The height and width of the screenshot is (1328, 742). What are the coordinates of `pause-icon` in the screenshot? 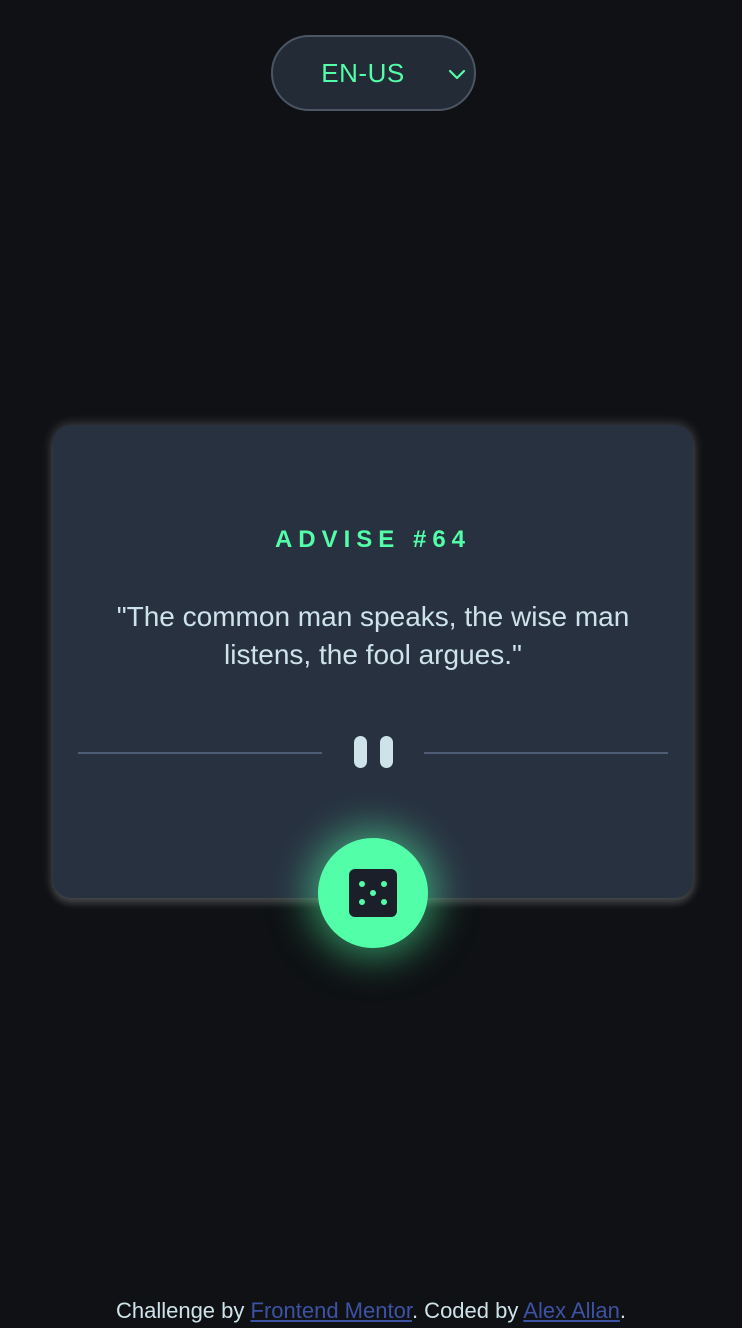 It's located at (360, 752).